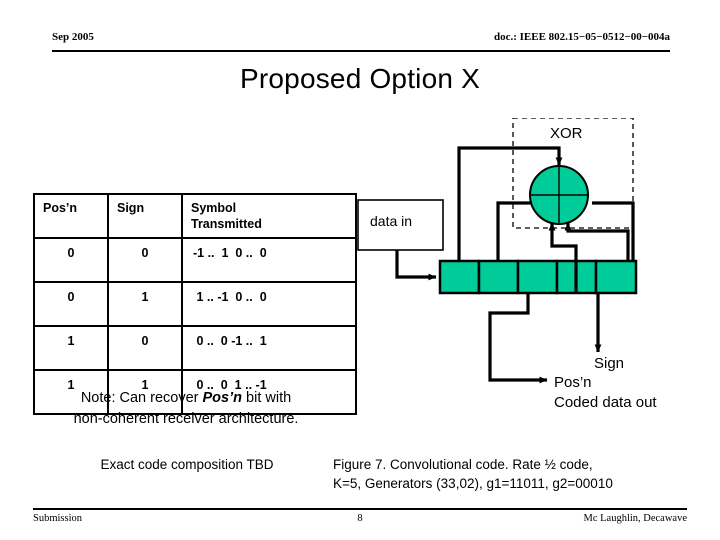 The height and width of the screenshot is (540, 720). I want to click on table-header-posn: Pos’n, so click(71, 216).